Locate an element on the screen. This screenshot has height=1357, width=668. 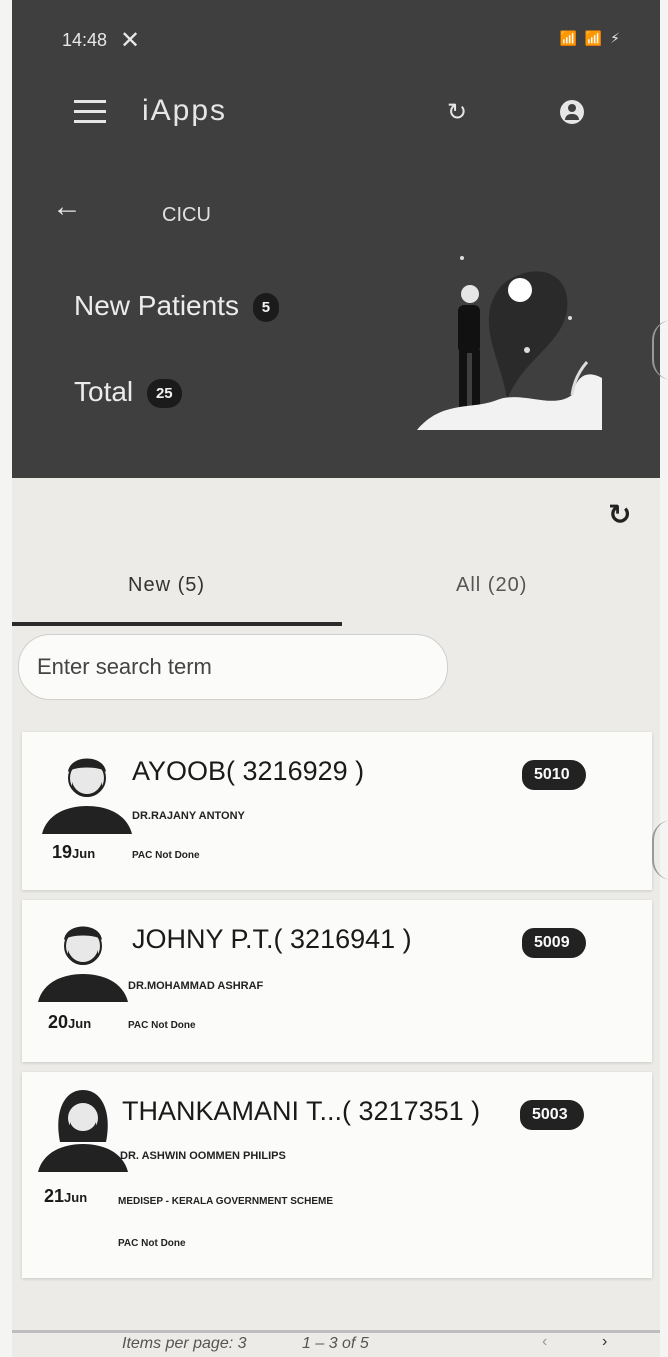
total-count: 25 is located at coordinates (164, 394).